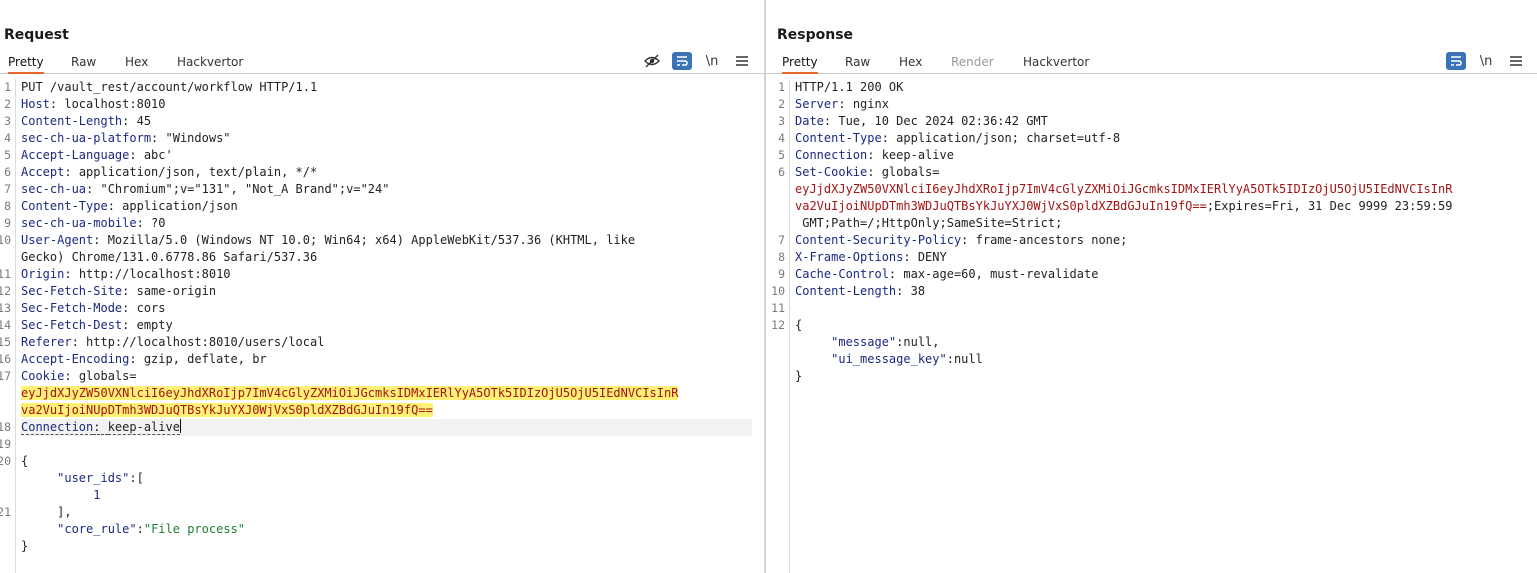 The width and height of the screenshot is (1537, 573). Describe the element at coordinates (831, 155) in the screenshot. I see `header-name: Connection` at that location.